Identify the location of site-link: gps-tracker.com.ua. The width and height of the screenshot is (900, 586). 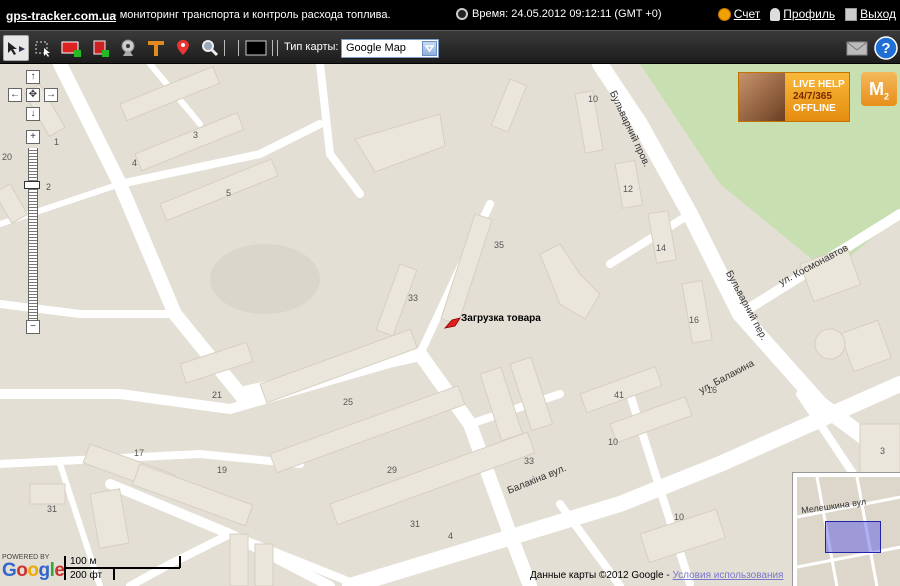
(61, 16).